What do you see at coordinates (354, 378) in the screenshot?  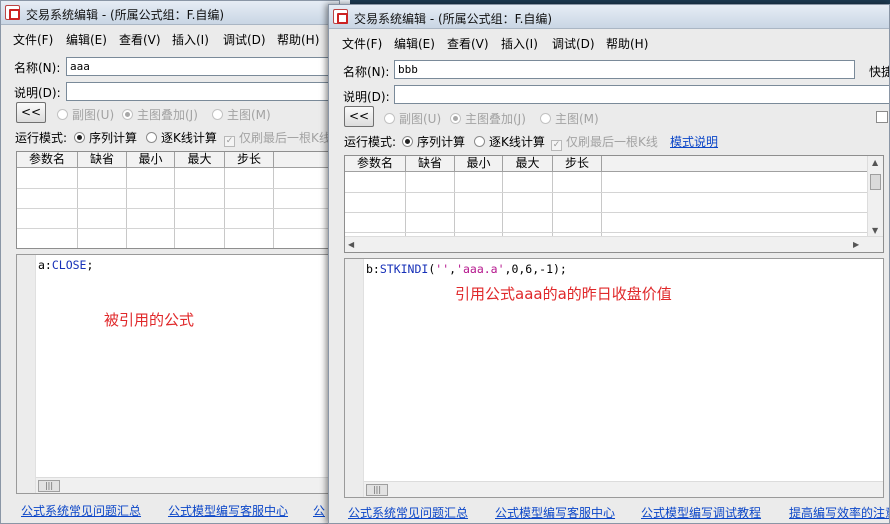 I see `line-gutter` at bounding box center [354, 378].